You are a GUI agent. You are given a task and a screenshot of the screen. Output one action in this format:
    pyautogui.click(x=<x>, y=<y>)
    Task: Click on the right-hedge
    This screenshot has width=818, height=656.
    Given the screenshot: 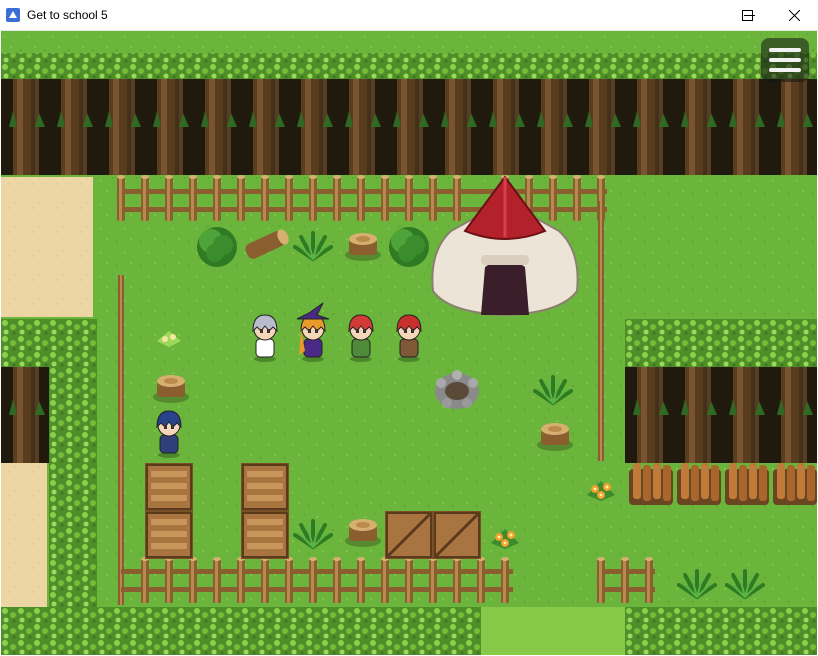 What is the action you would take?
    pyautogui.click(x=721, y=343)
    